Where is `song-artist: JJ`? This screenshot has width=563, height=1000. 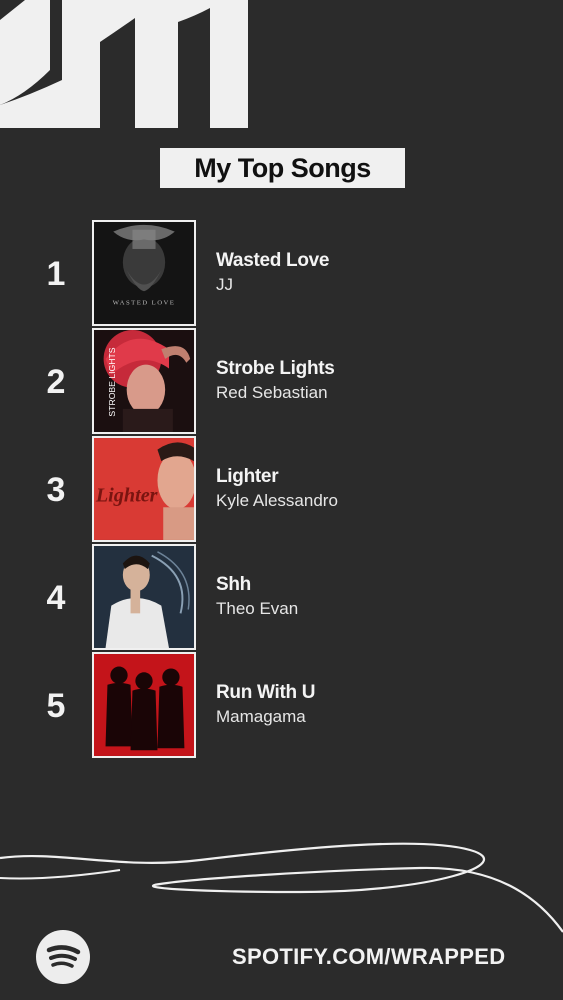
song-artist: JJ is located at coordinates (224, 284).